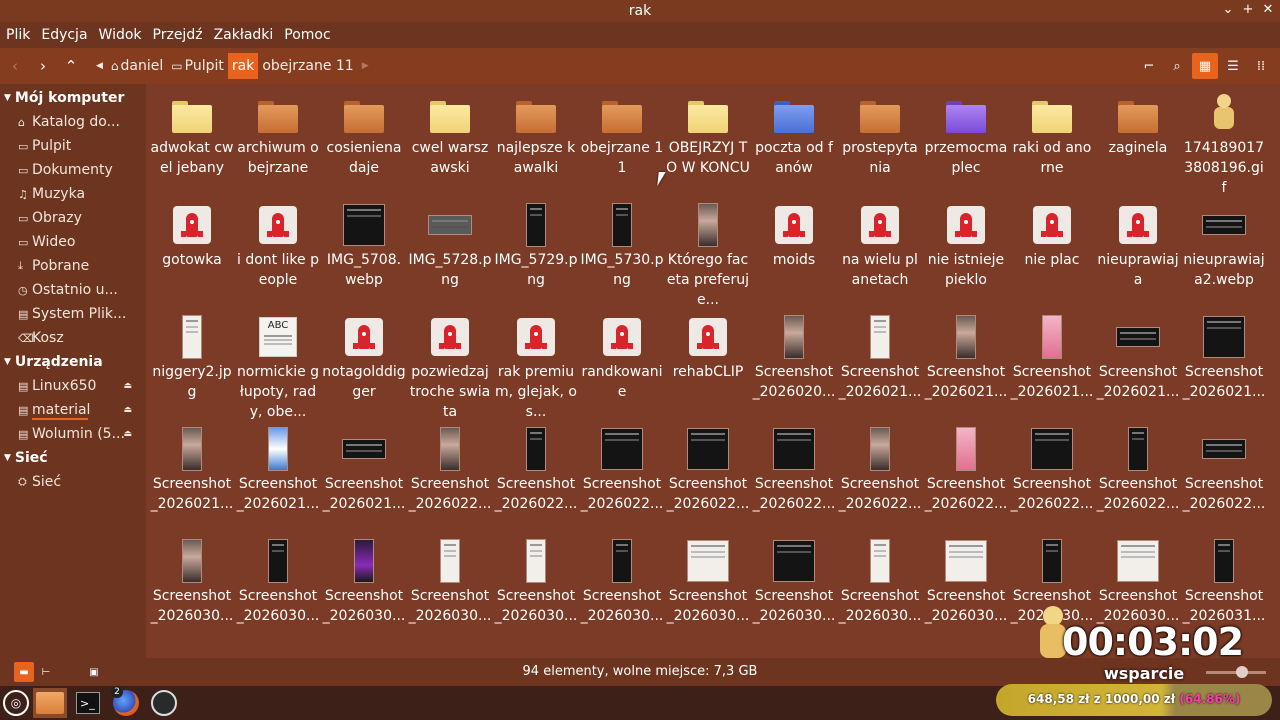 This screenshot has height=720, width=1280. I want to click on file-item: IMG_5730.png, so click(622, 258).